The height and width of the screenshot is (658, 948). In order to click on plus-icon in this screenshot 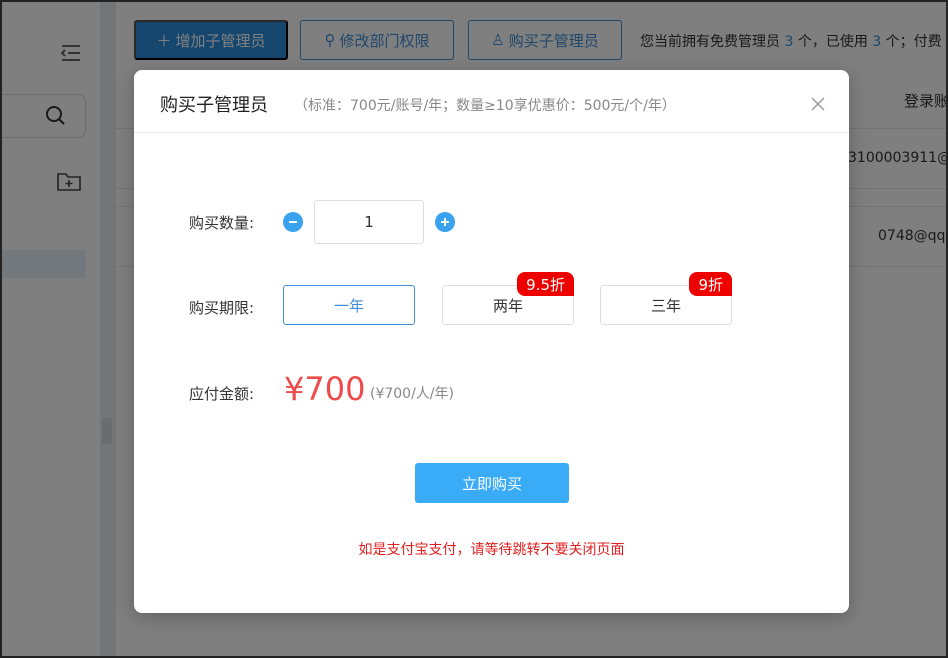, I will do `click(445, 222)`.